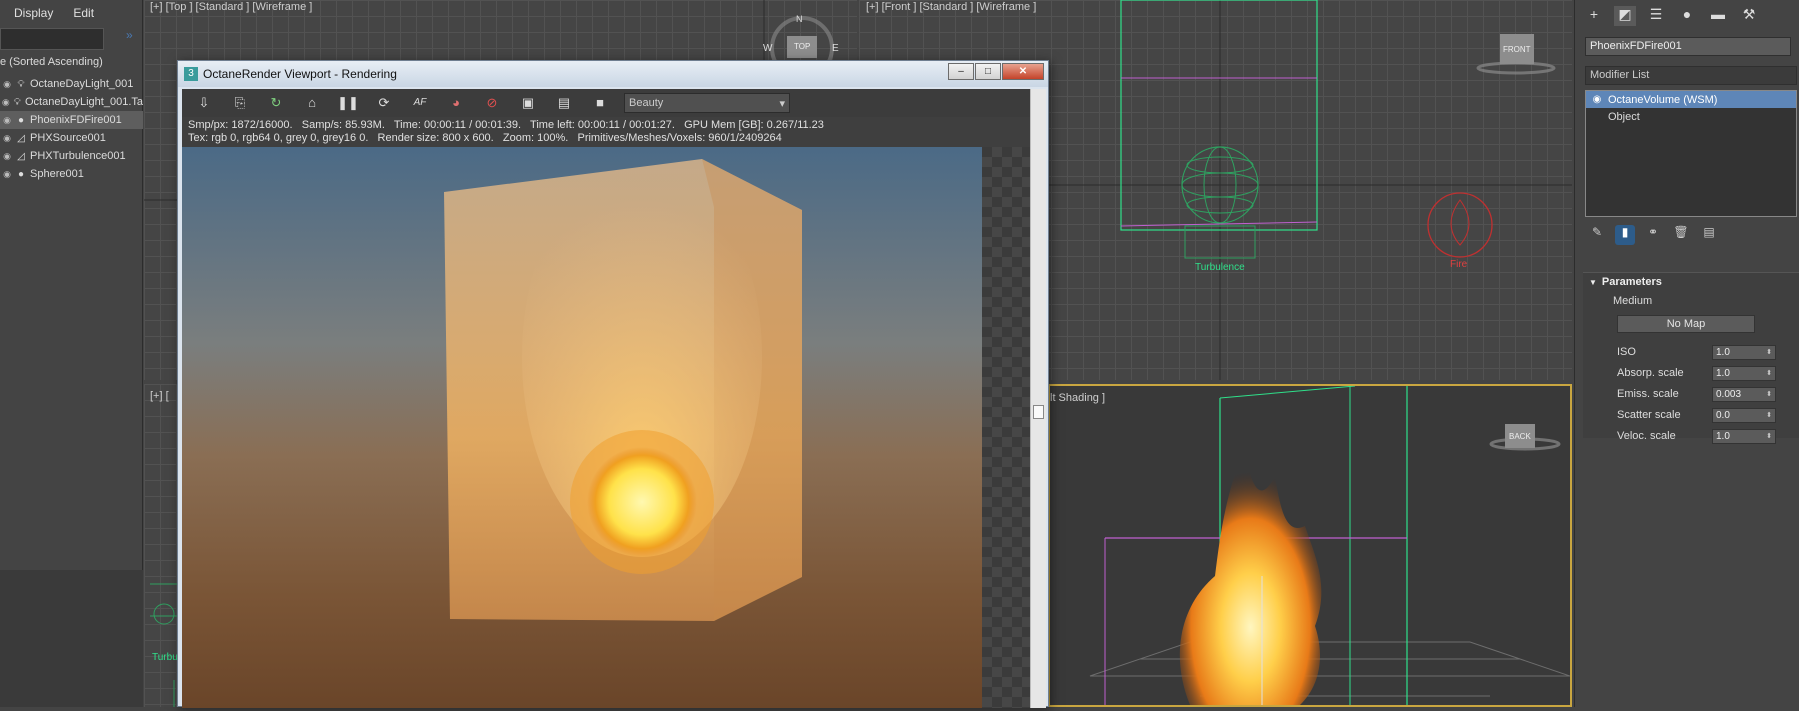 Image resolution: width=1799 pixels, height=711 pixels. I want to click on list-item: ◉ ● Sphere001, so click(71, 174).